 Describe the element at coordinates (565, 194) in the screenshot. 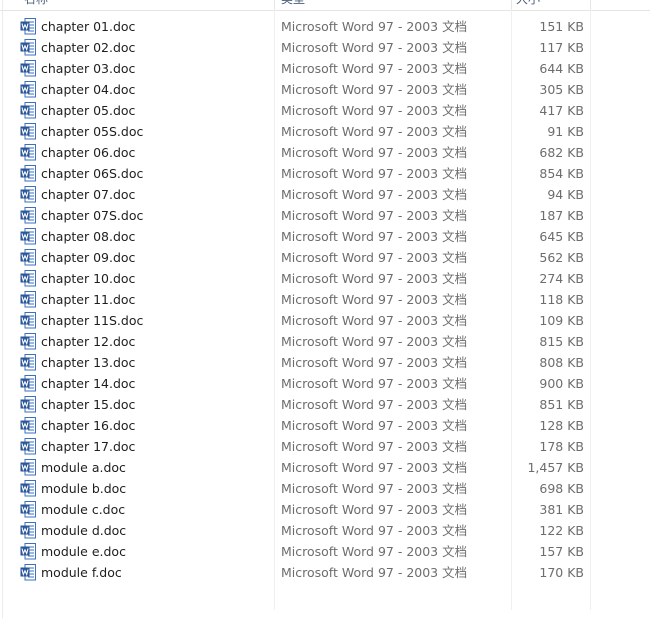

I see `file-size: 94 KB` at that location.